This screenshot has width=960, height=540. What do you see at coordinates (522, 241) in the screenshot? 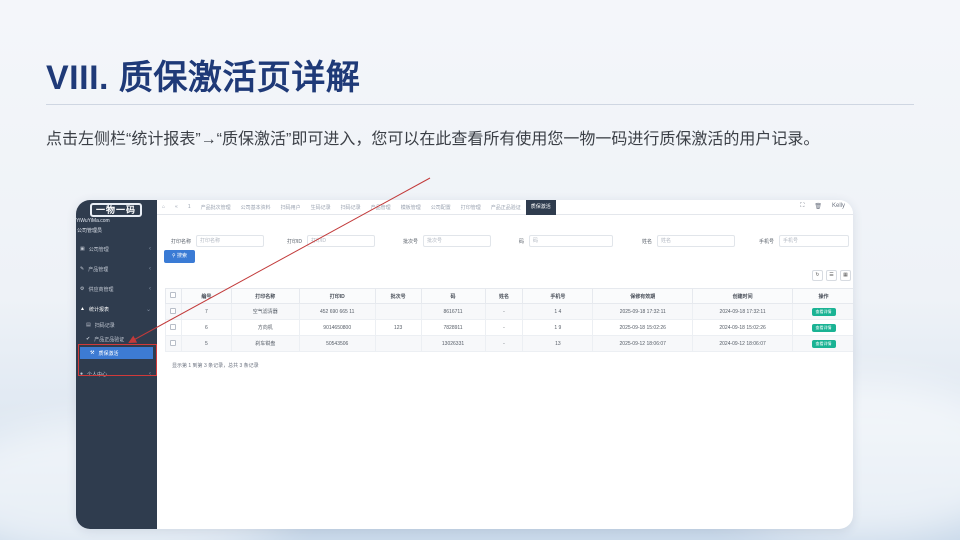
I see `filter-label: 码` at bounding box center [522, 241].